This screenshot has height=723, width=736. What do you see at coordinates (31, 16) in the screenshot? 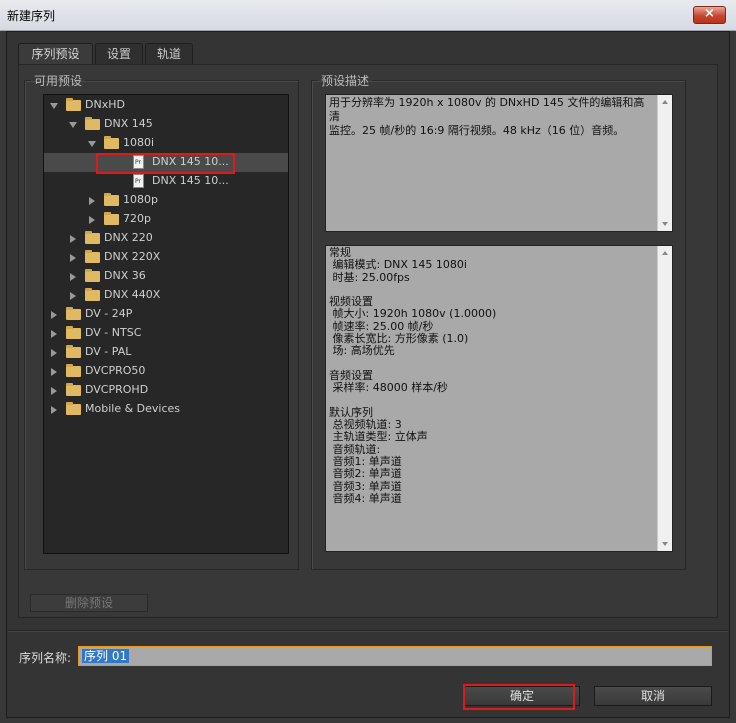
I see `window-title: 新建序列` at bounding box center [31, 16].